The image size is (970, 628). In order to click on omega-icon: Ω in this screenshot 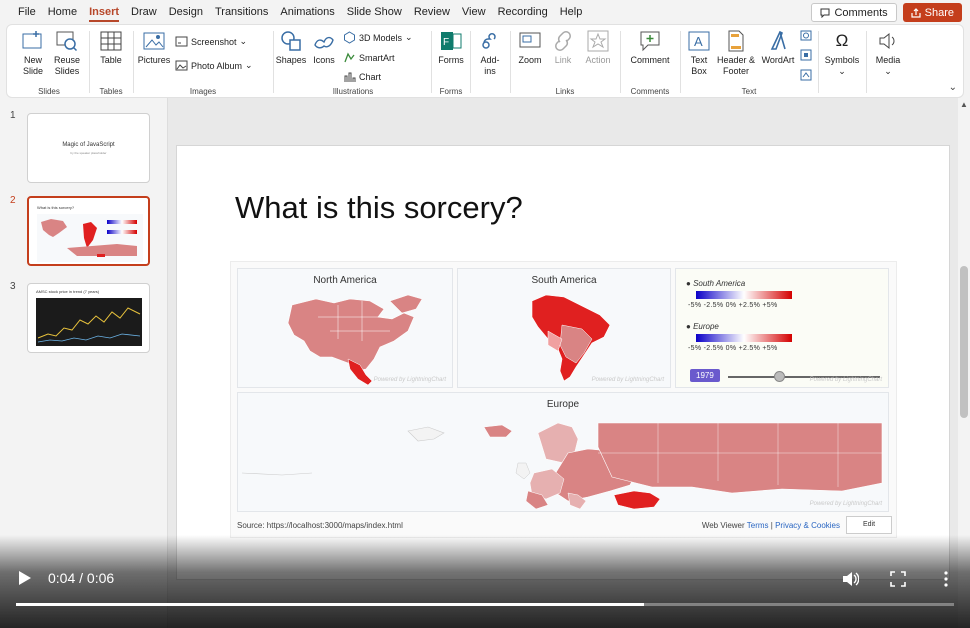, I will do `click(842, 40)`.